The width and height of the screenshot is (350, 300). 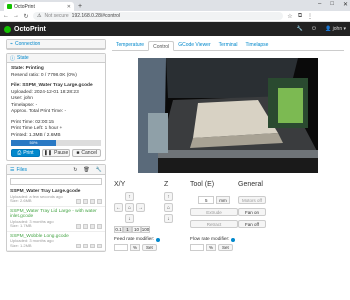 What do you see at coordinates (250, 184) in the screenshot?
I see `general-heading: General` at bounding box center [250, 184].